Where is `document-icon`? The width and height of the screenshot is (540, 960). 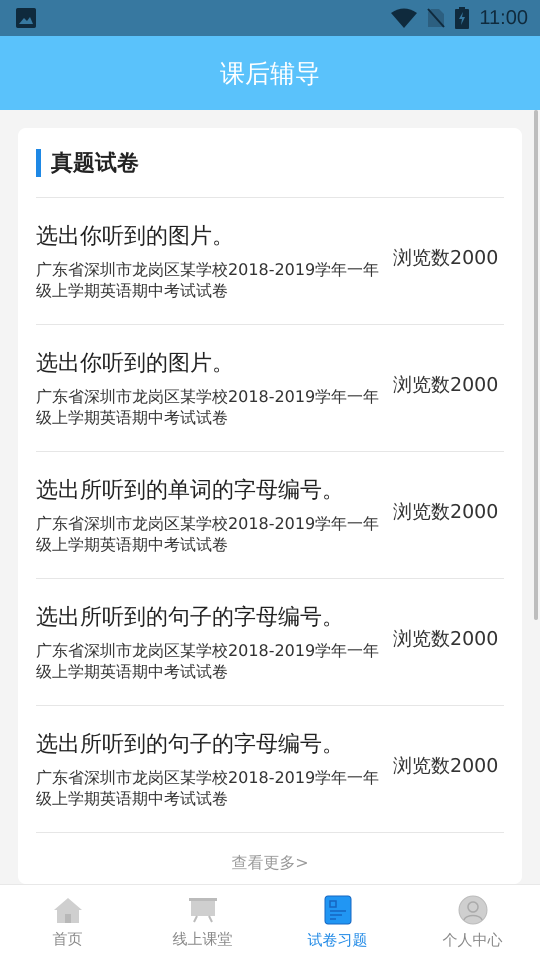 document-icon is located at coordinates (338, 910).